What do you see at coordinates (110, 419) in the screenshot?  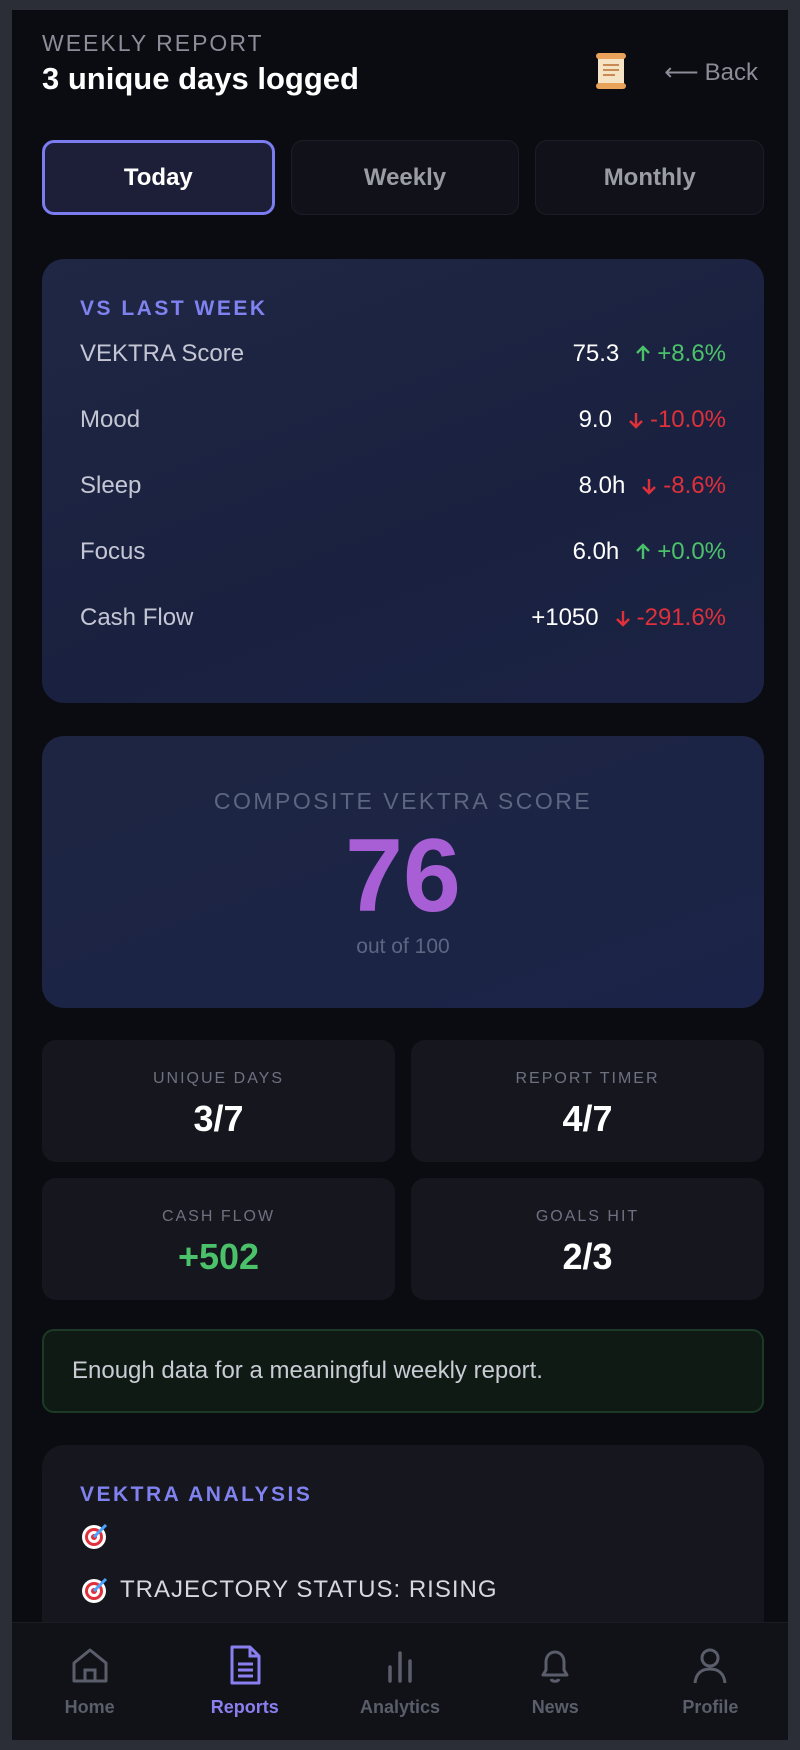 I see `row-label: Mood` at bounding box center [110, 419].